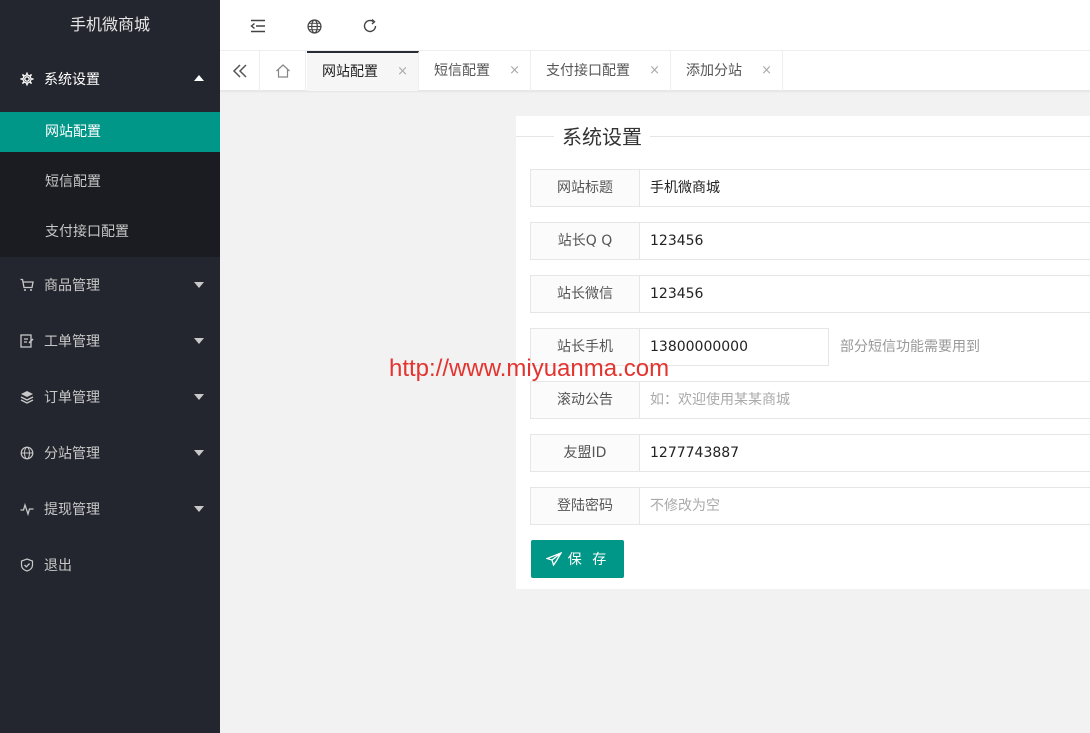  What do you see at coordinates (199, 77) in the screenshot?
I see `caret-up-icon` at bounding box center [199, 77].